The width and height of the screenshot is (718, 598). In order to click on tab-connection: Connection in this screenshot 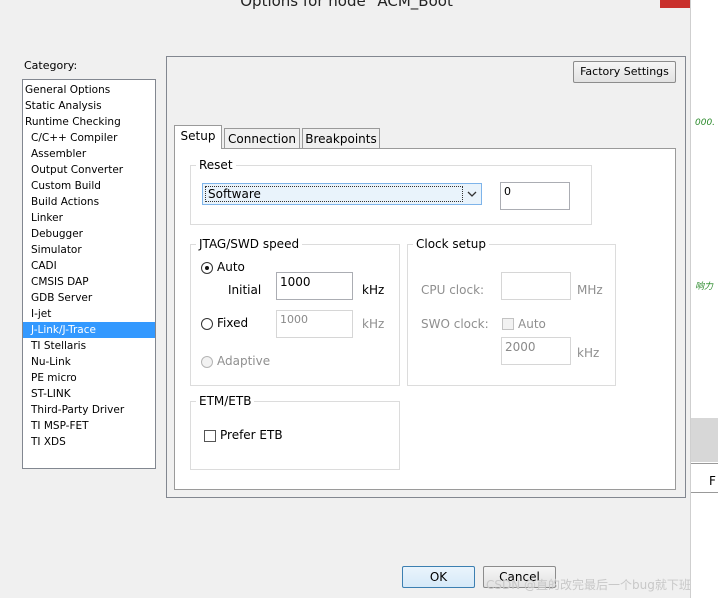, I will do `click(262, 138)`.